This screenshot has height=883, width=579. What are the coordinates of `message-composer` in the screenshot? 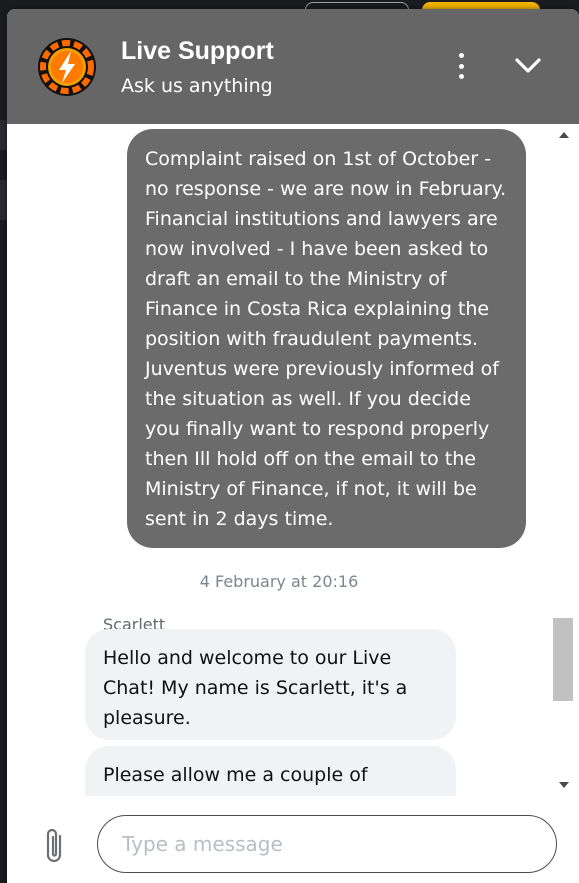 It's located at (293, 839).